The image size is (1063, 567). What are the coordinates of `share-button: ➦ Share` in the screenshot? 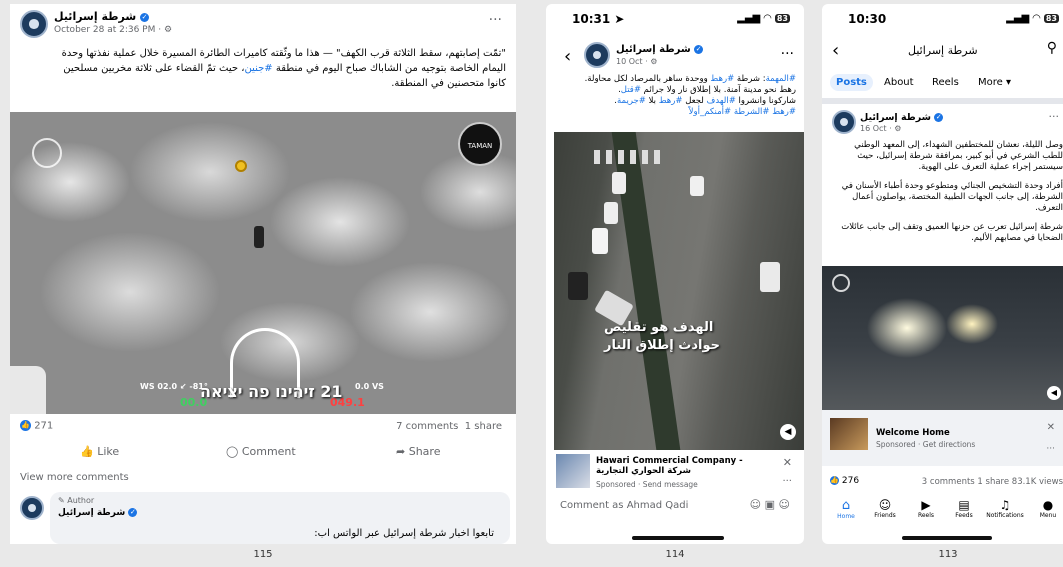 It's located at (418, 451).